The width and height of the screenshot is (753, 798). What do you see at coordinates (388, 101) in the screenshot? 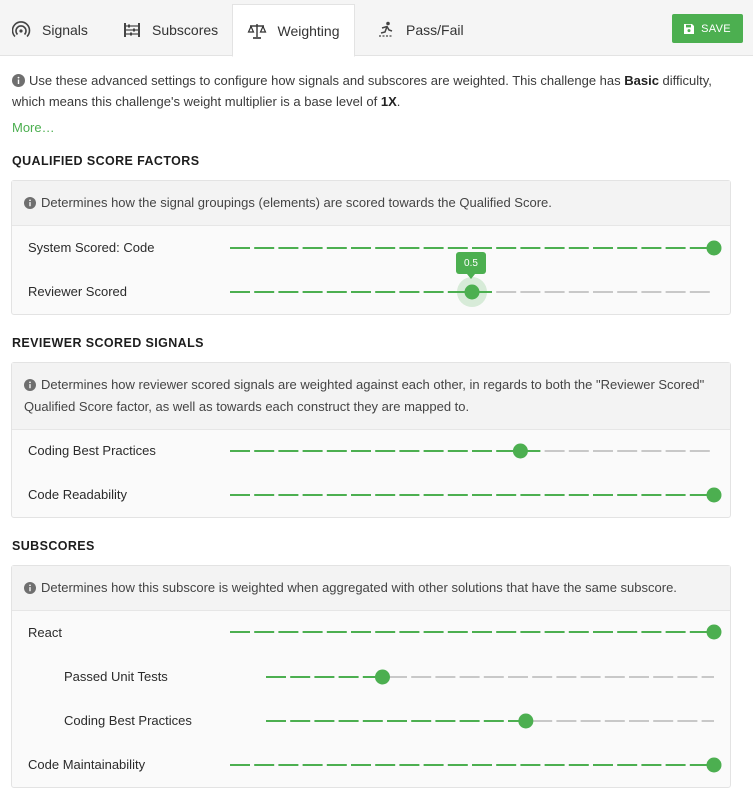
I see `weight-multiplier: 1X` at bounding box center [388, 101].